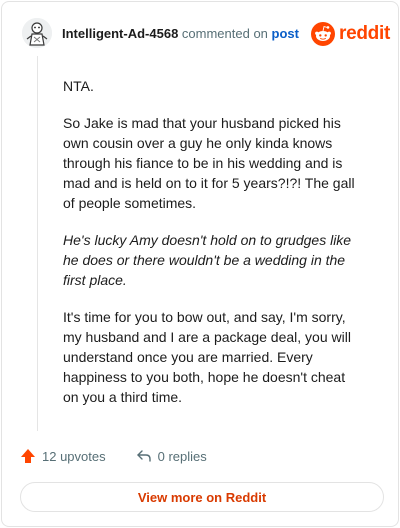 The image size is (400, 528). Describe the element at coordinates (202, 497) in the screenshot. I see `view-more-button: View more on Reddit` at that location.